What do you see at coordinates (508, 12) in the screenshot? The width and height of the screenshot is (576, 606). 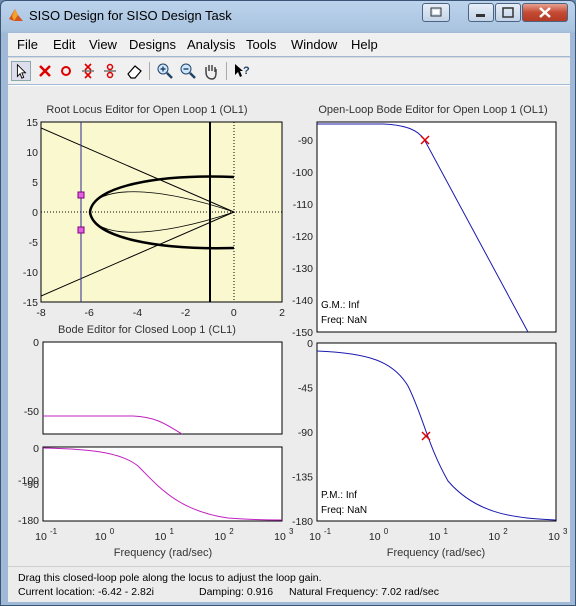 I see `maximize-icon` at bounding box center [508, 12].